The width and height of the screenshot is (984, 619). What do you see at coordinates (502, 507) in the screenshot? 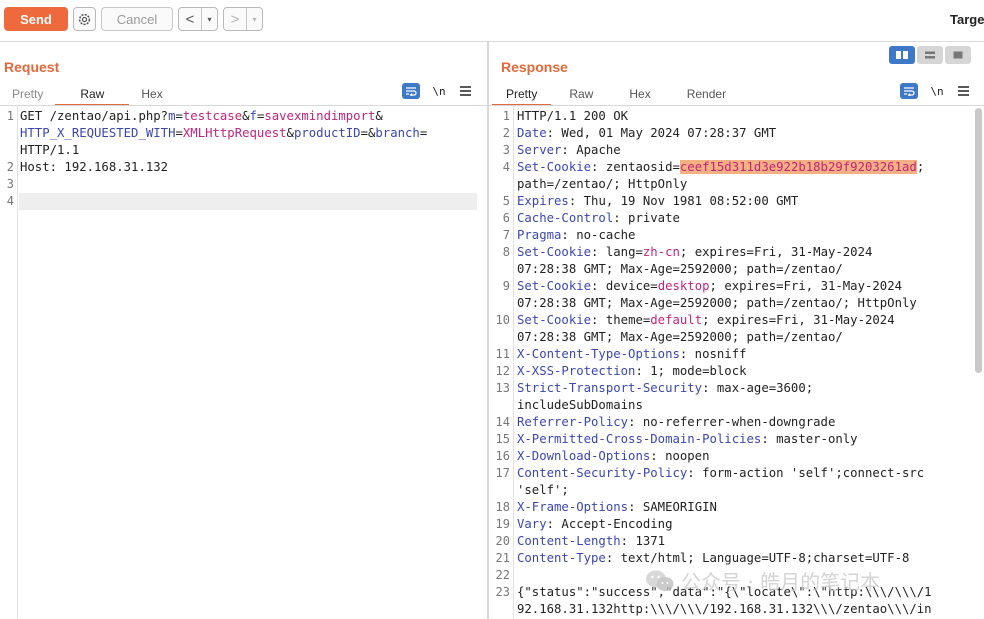
I see `line-number: 18` at bounding box center [502, 507].